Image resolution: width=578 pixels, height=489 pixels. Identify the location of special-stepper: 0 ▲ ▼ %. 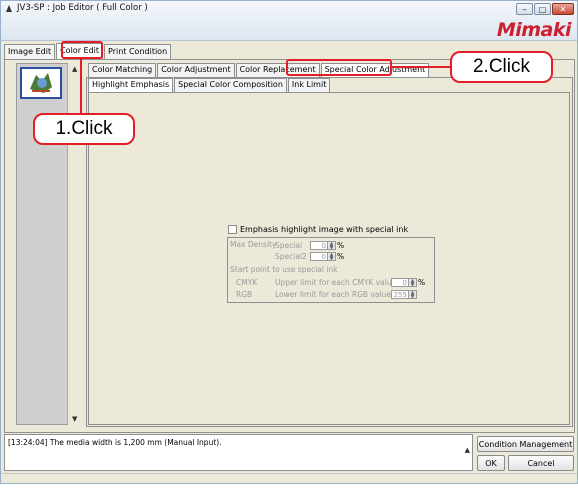
(327, 246).